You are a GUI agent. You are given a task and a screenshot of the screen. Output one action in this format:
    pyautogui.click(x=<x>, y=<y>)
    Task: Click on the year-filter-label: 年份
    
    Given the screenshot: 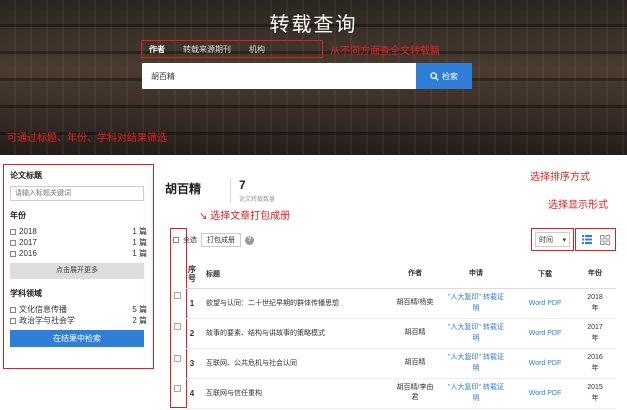 What is the action you would take?
    pyautogui.click(x=18, y=215)
    